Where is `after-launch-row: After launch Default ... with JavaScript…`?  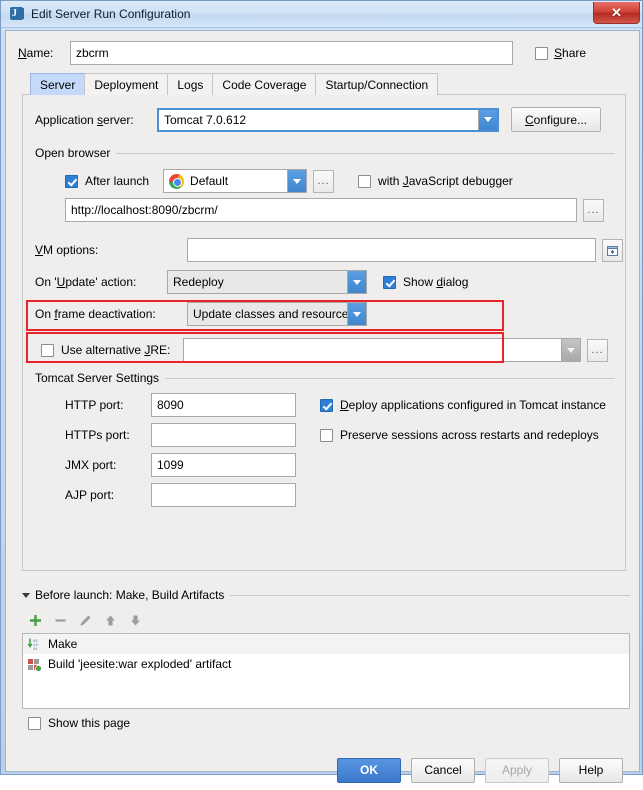
after-launch-row: After launch Default ... with JavaScript… is located at coordinates (289, 181).